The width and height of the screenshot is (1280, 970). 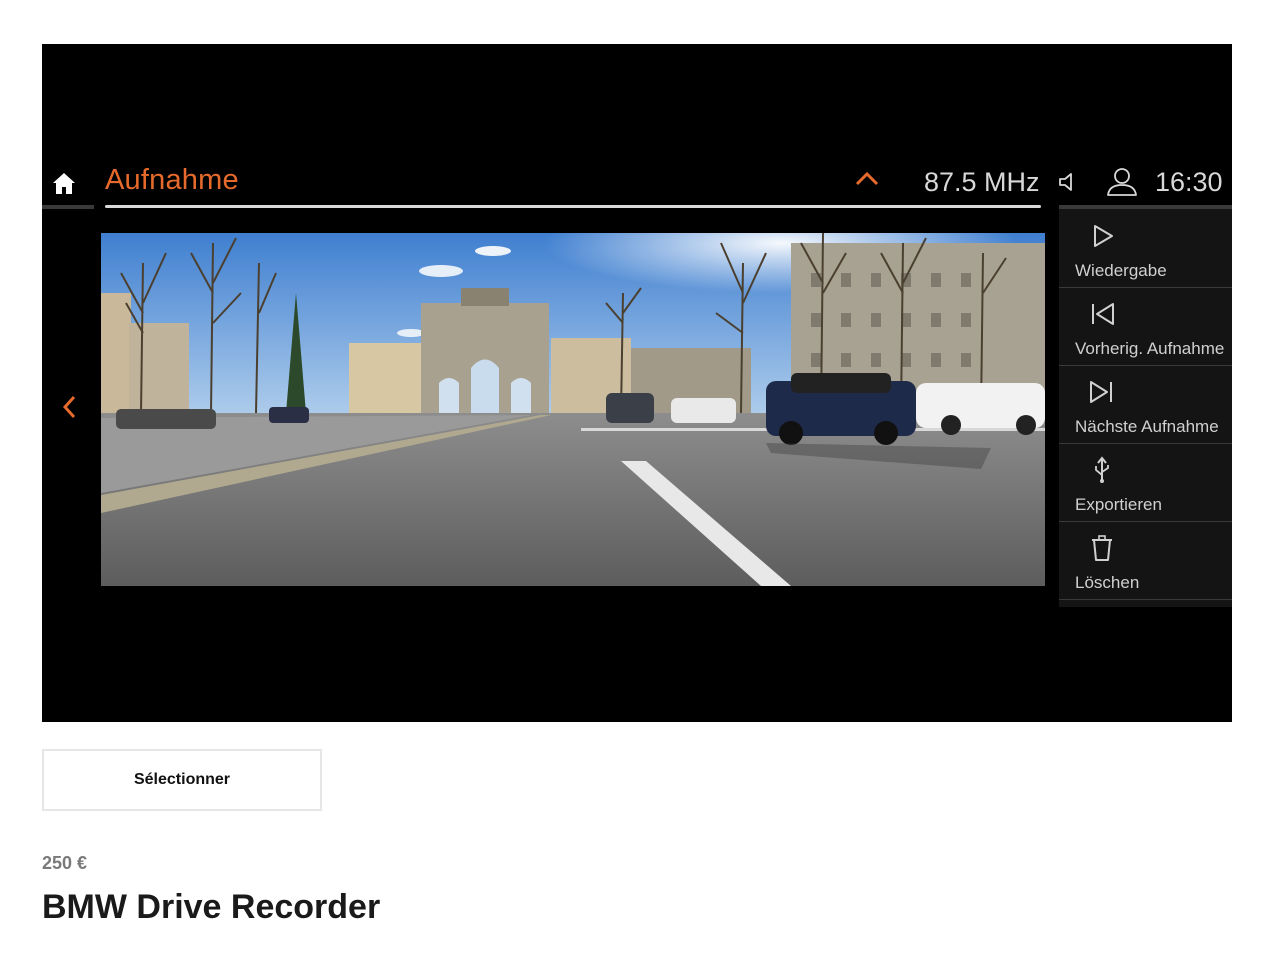 I want to click on volume-button, so click(x=1069, y=182).